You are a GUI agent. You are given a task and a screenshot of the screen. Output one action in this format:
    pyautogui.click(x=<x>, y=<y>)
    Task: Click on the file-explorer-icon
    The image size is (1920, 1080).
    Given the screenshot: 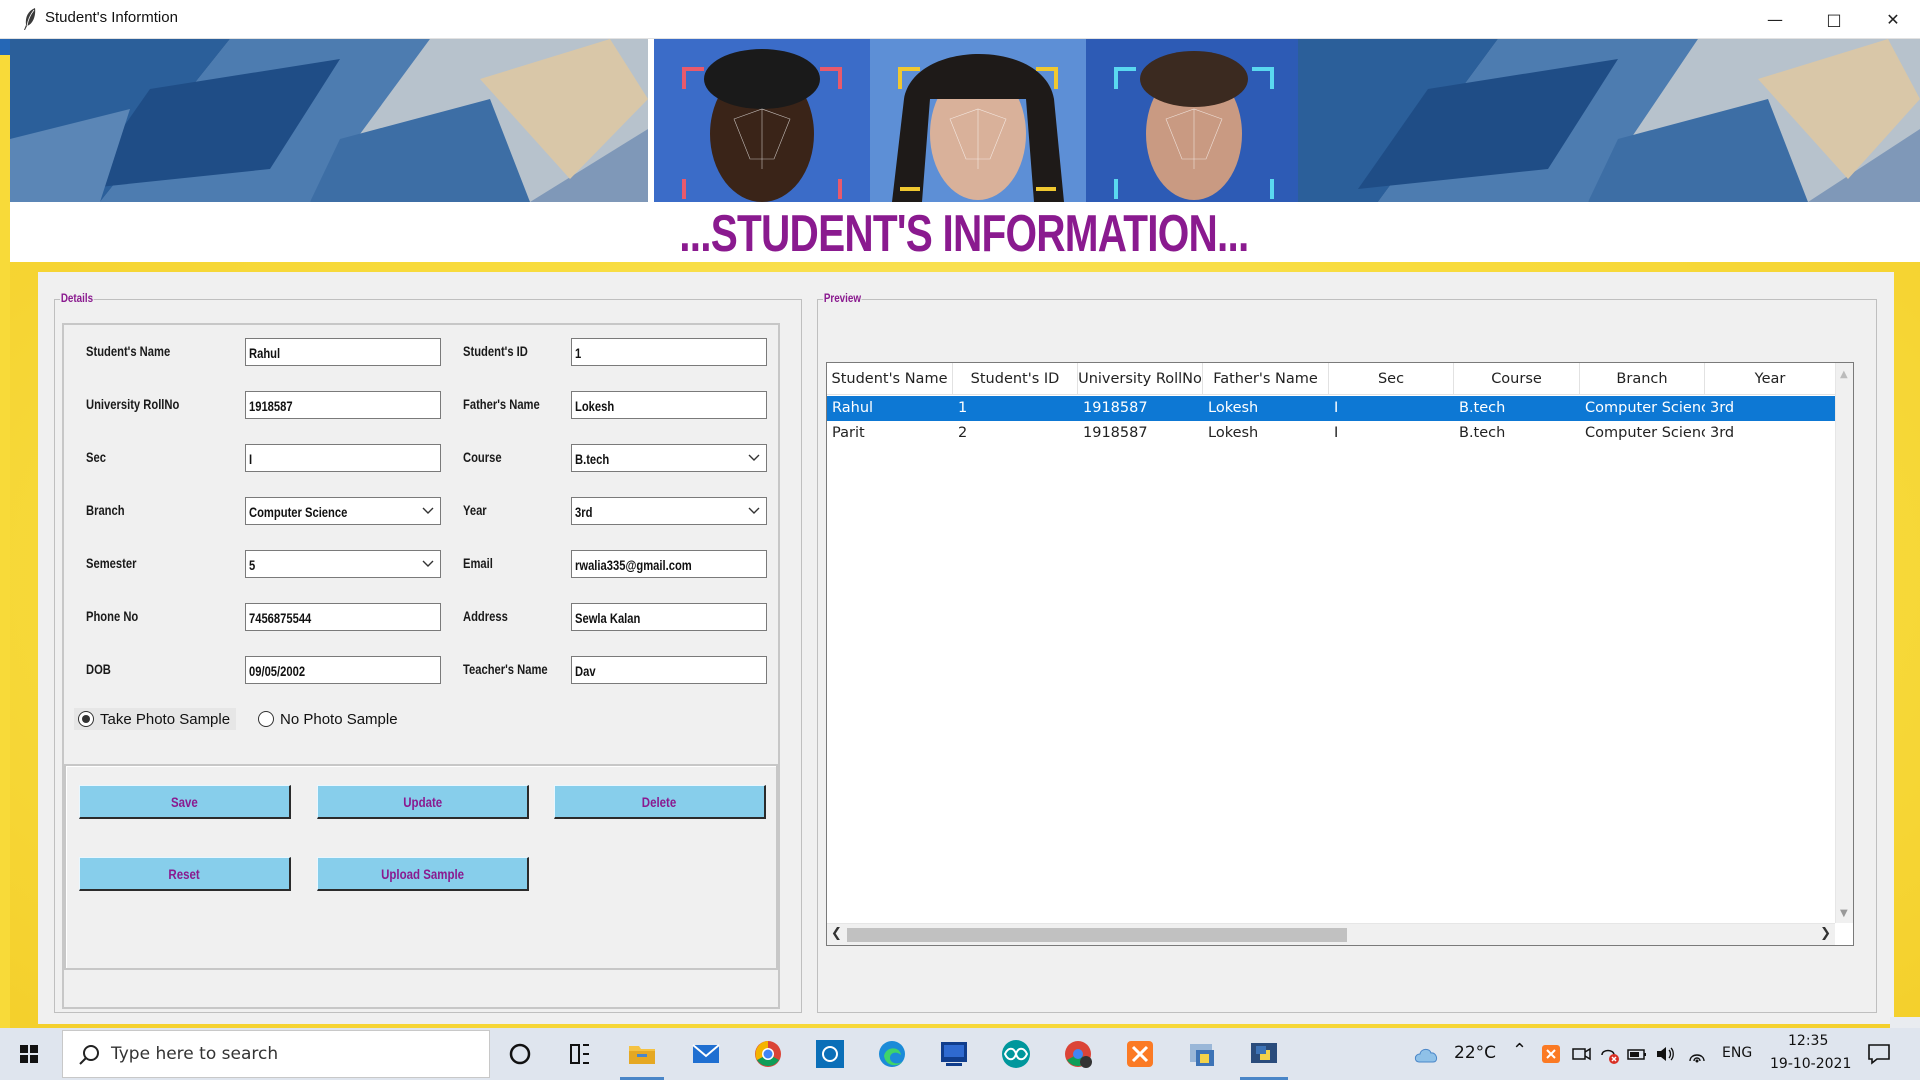 What is the action you would take?
    pyautogui.click(x=642, y=1054)
    